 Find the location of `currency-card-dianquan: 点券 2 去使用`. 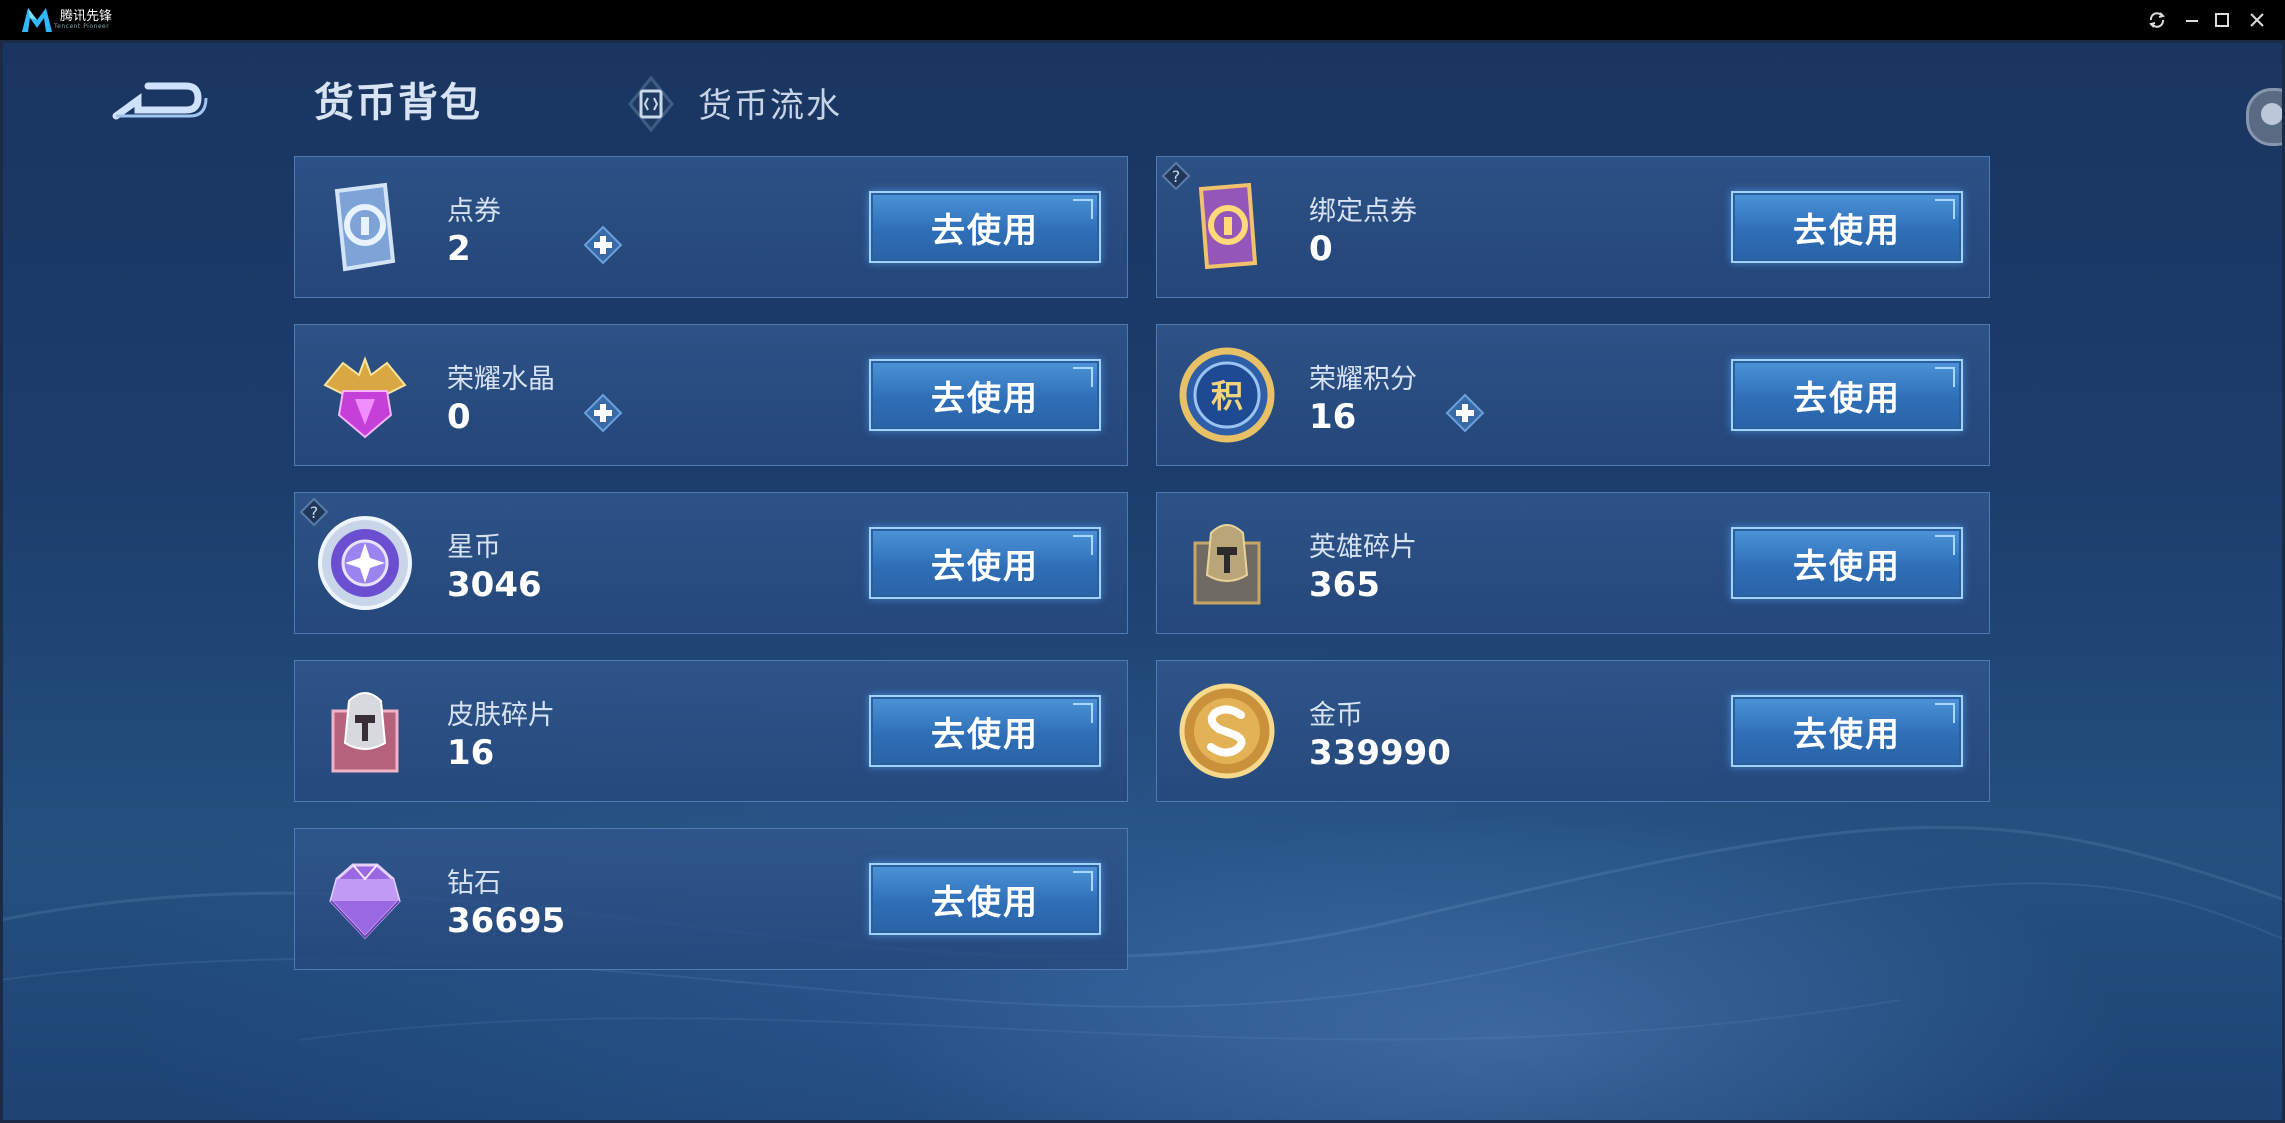

currency-card-dianquan: 点券 2 去使用 is located at coordinates (711, 227).